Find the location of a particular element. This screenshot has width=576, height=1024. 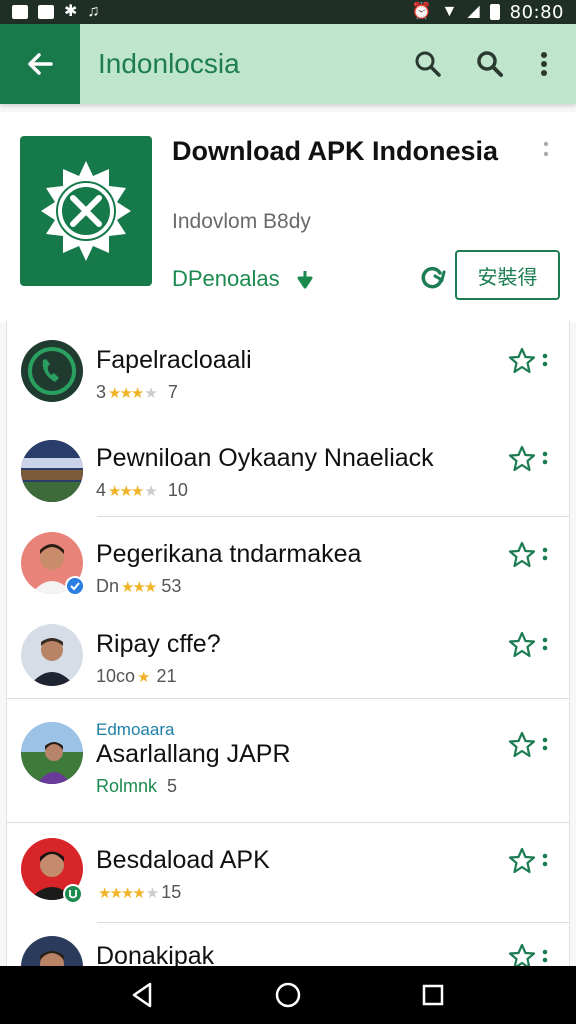

status-left: ✱ ♫ is located at coordinates (55, 12).